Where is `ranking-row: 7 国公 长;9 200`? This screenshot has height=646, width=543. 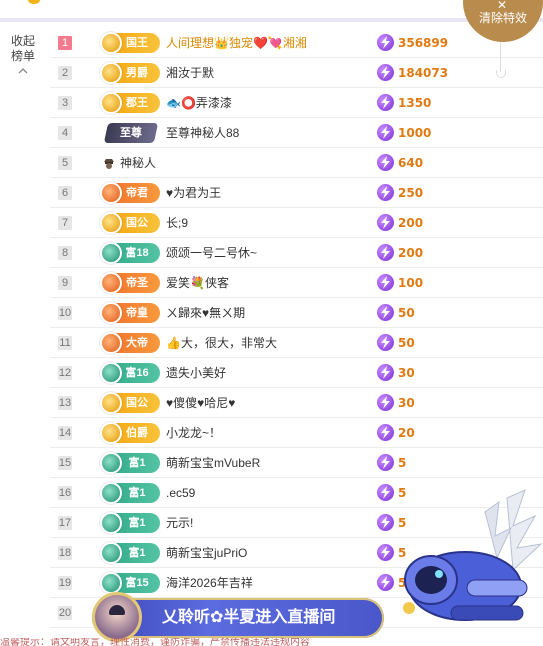
ranking-row: 7 国公 长;9 200 is located at coordinates (296, 223).